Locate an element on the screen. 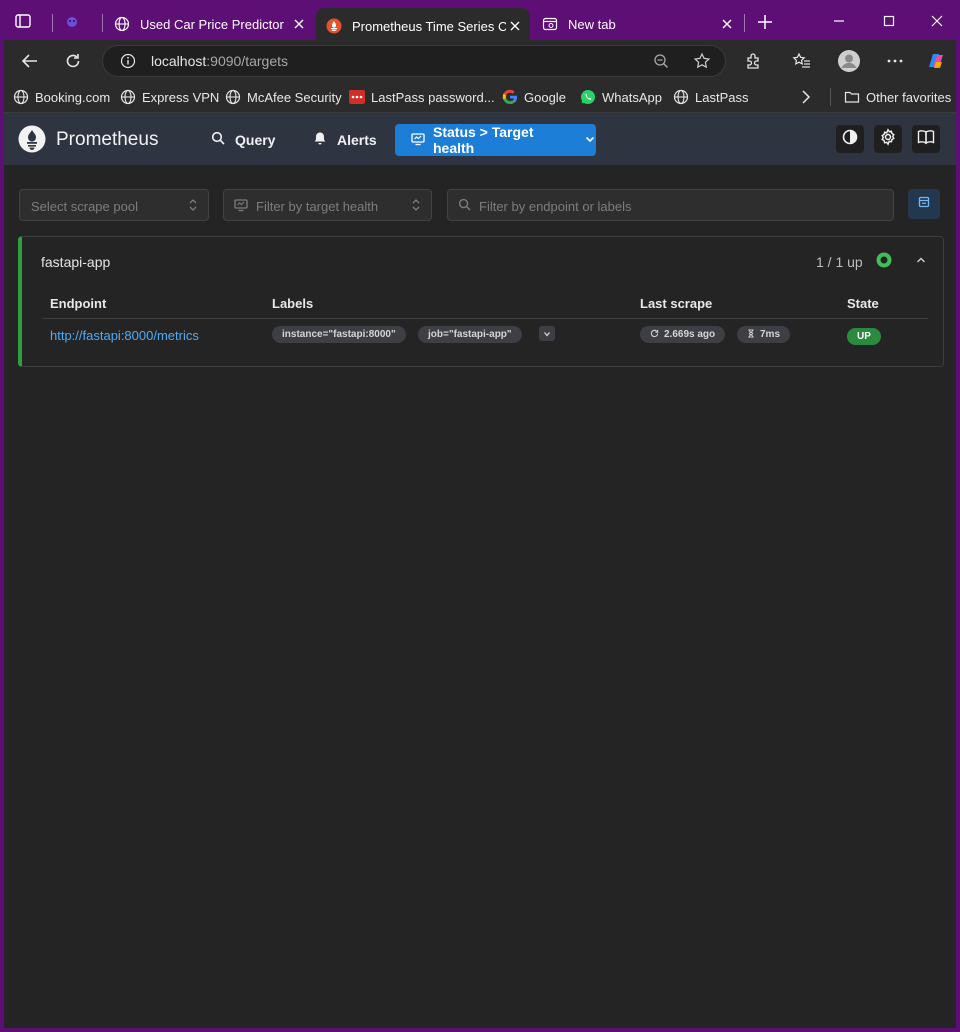  minimize-icon is located at coordinates (839, 21).